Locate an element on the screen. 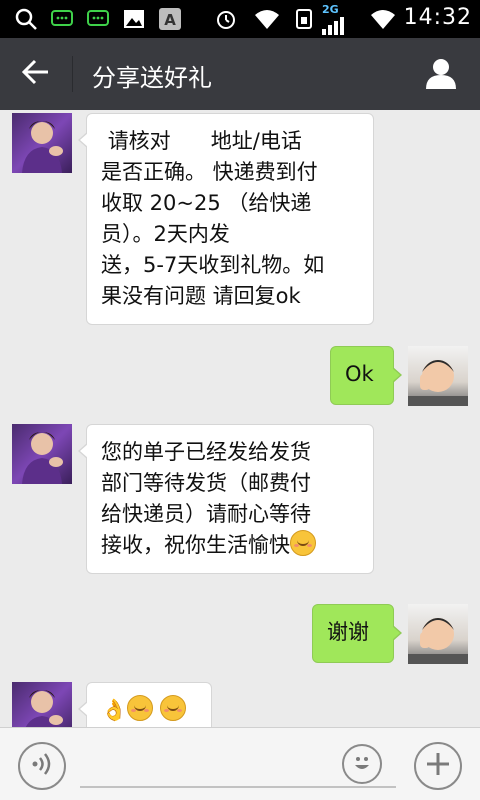 This screenshot has height=800, width=480. chat-title: 分享送好礼 is located at coordinates (152, 78).